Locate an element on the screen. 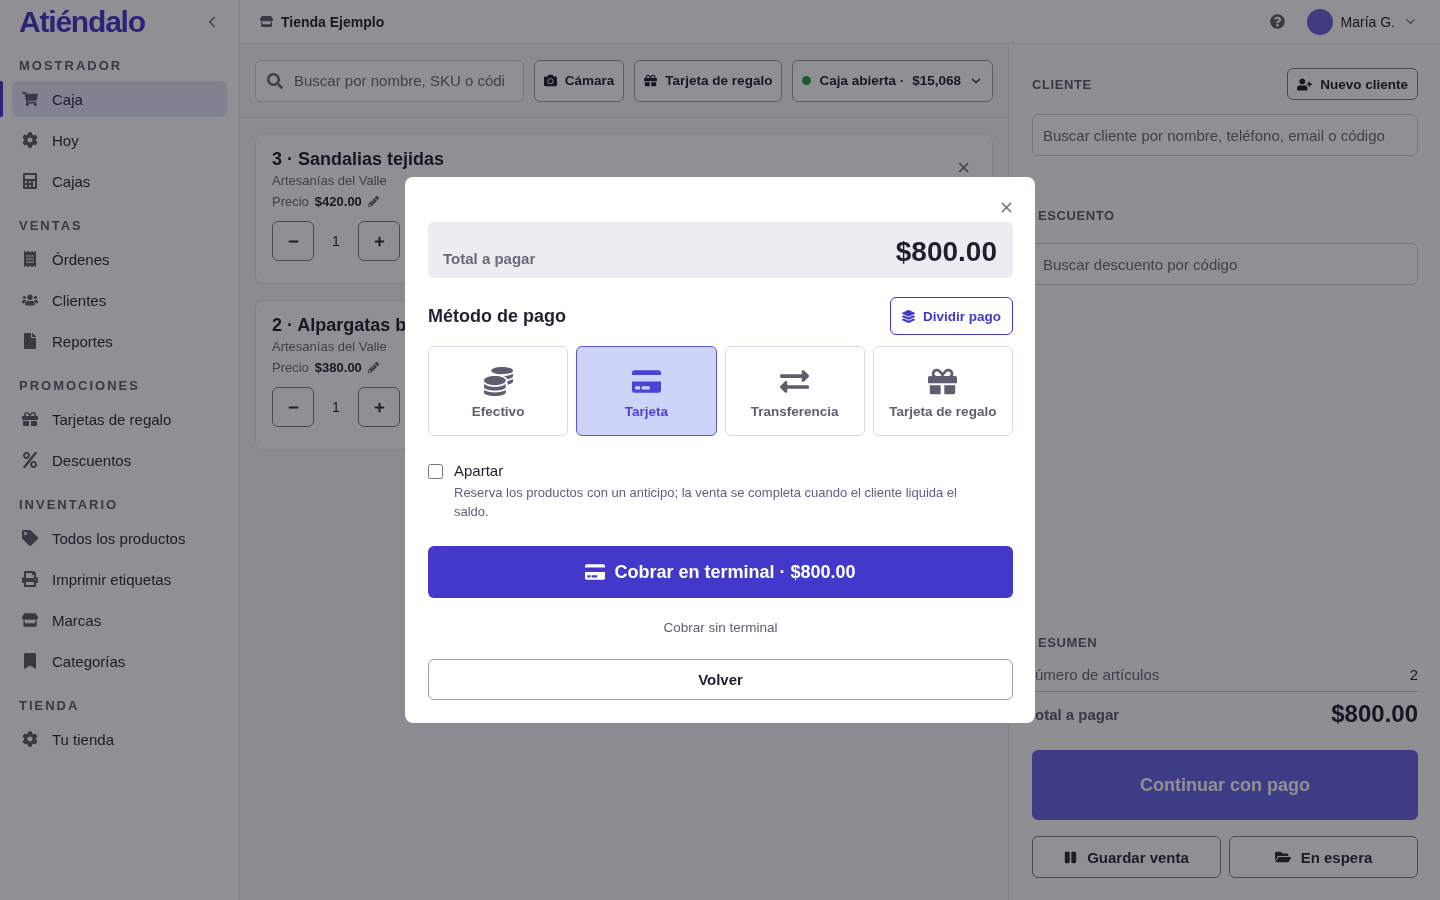 Image resolution: width=1440 pixels, height=900 pixels. save-button: Guardar venta is located at coordinates (1126, 857).